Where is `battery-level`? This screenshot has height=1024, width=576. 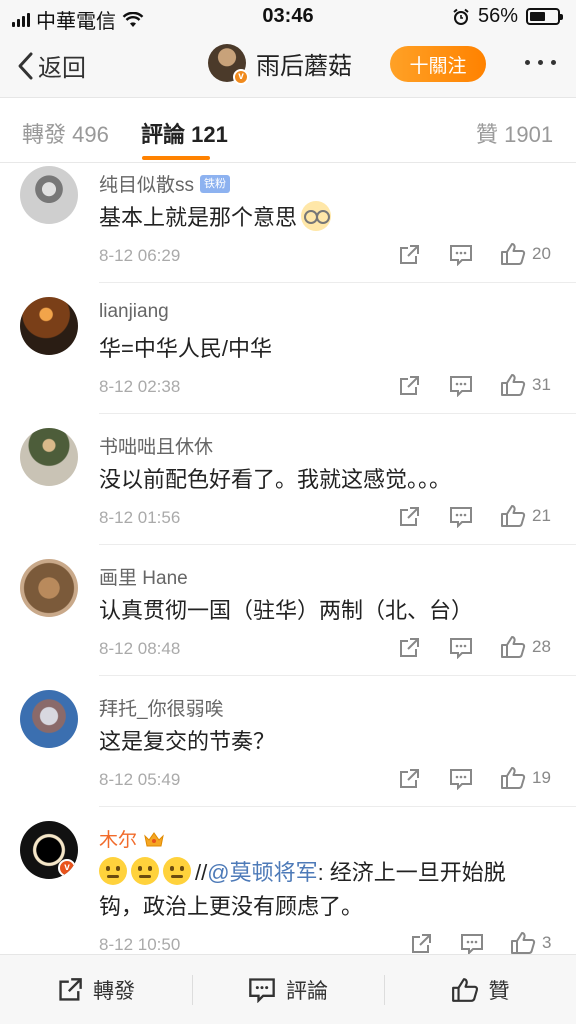
battery-level is located at coordinates (537, 16).